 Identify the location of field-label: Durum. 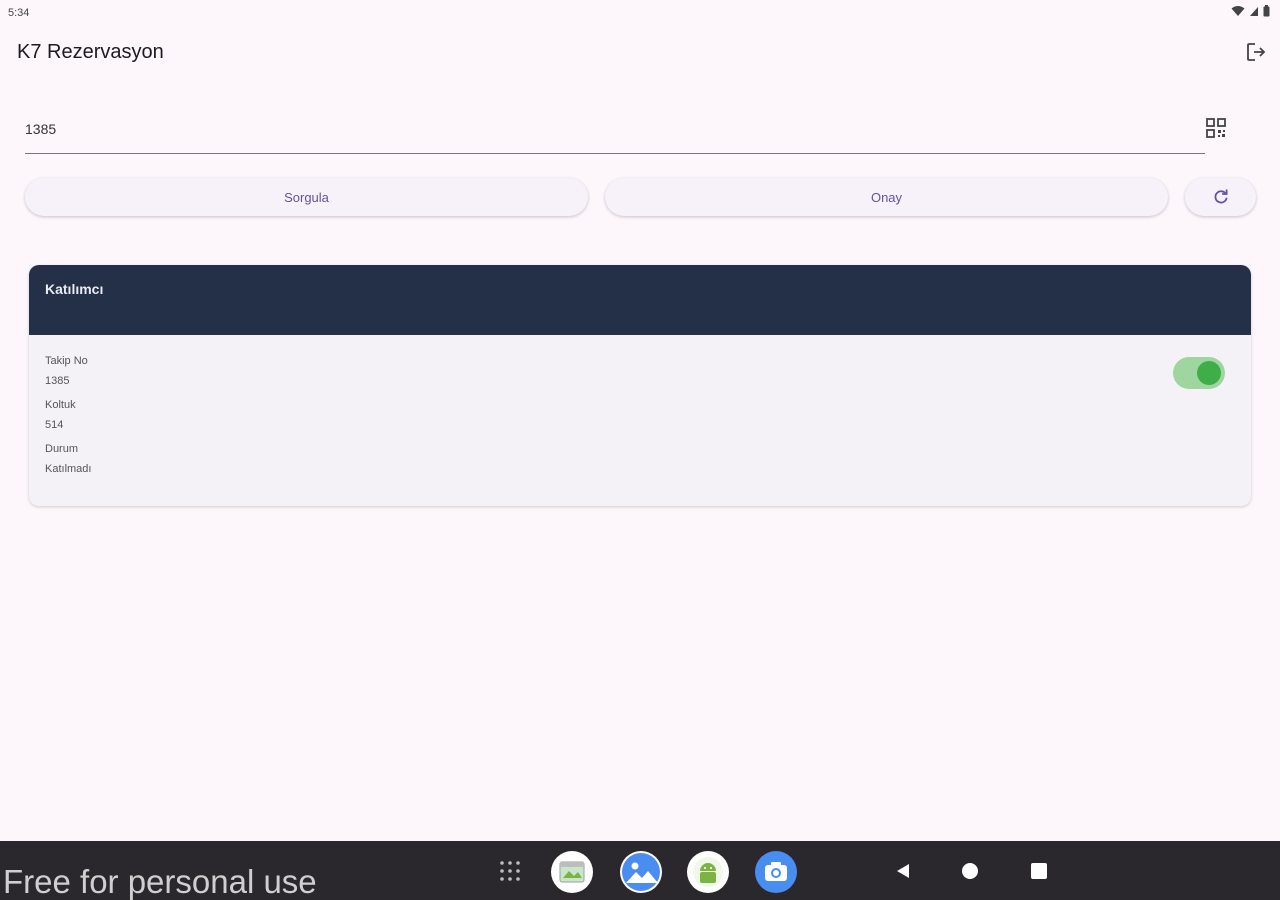
(62, 449).